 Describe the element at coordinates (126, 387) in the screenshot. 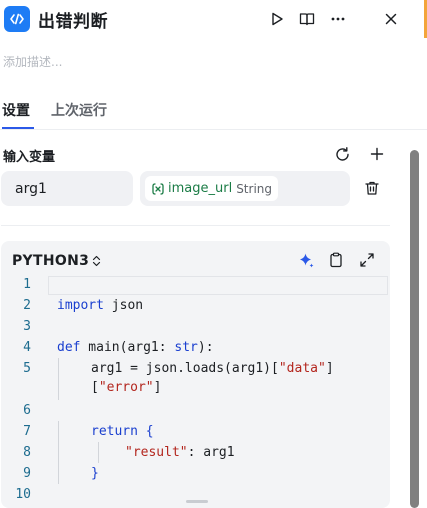

I see `code-line: ["error"]` at that location.